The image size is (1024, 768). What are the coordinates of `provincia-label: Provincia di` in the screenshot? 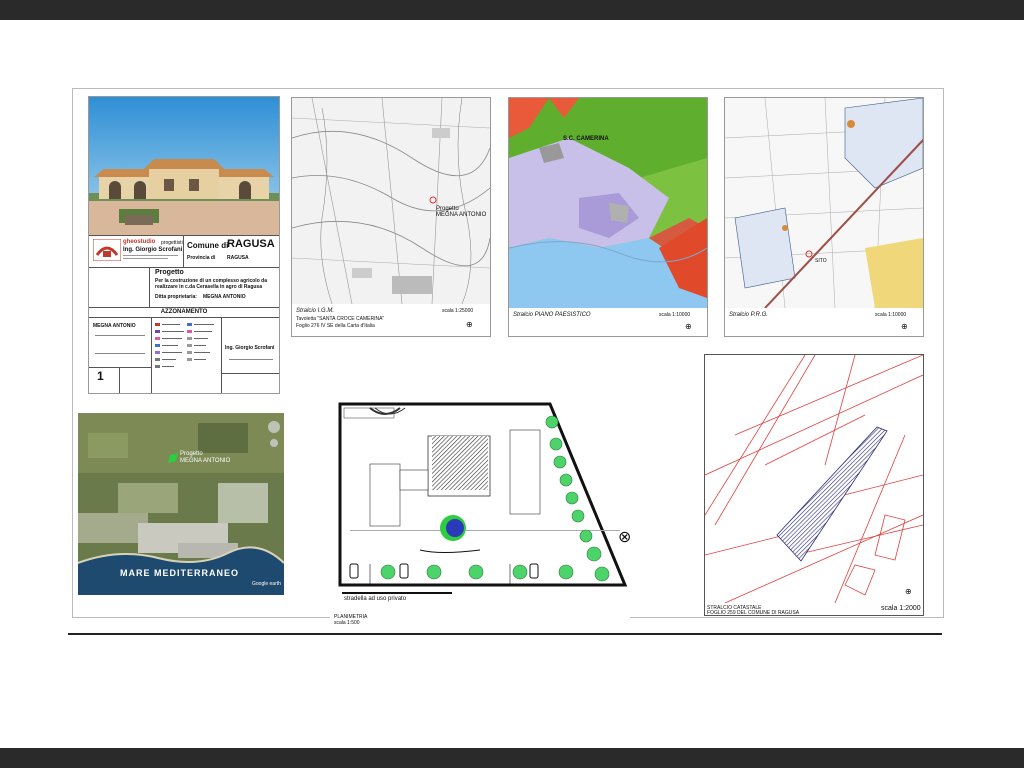 It's located at (201, 258).